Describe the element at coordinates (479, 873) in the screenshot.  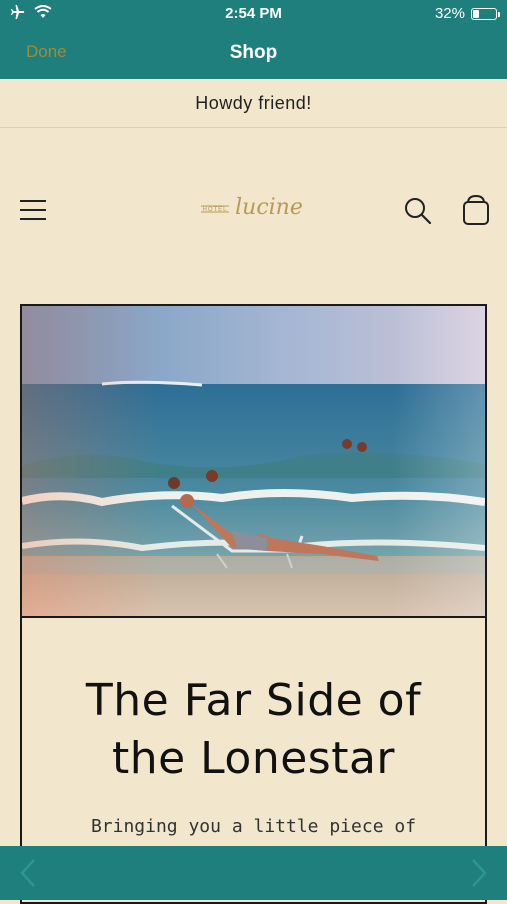
I see `forward-arrow-icon` at that location.